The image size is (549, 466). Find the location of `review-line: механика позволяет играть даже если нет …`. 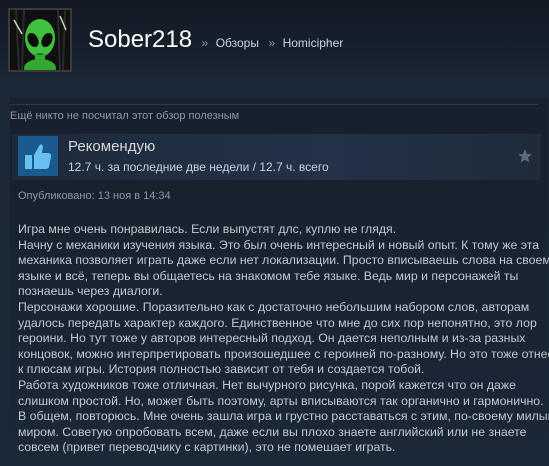

review-line: механика позволяет играть даже если нет … is located at coordinates (283, 260).